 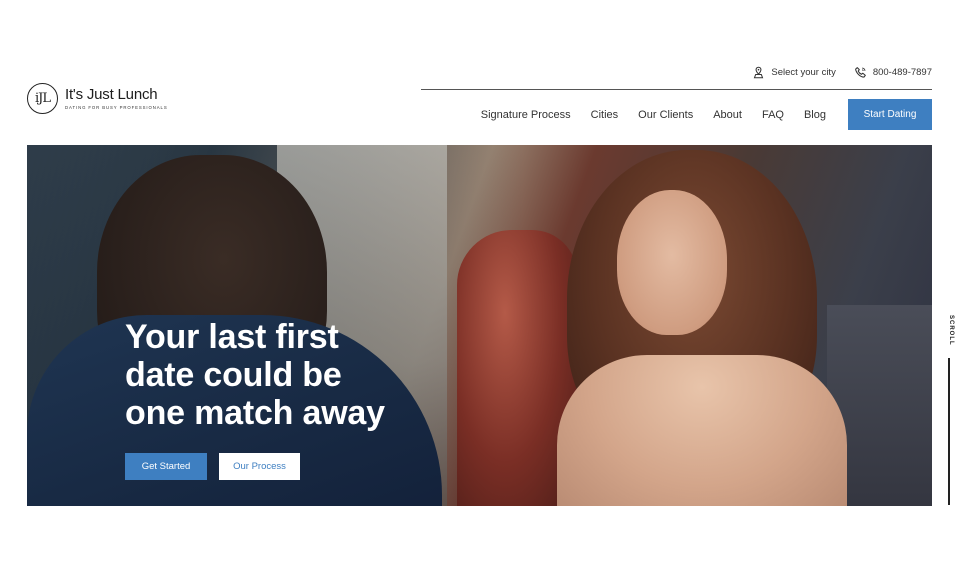 I want to click on hero-headline-line: date could be, so click(x=233, y=375).